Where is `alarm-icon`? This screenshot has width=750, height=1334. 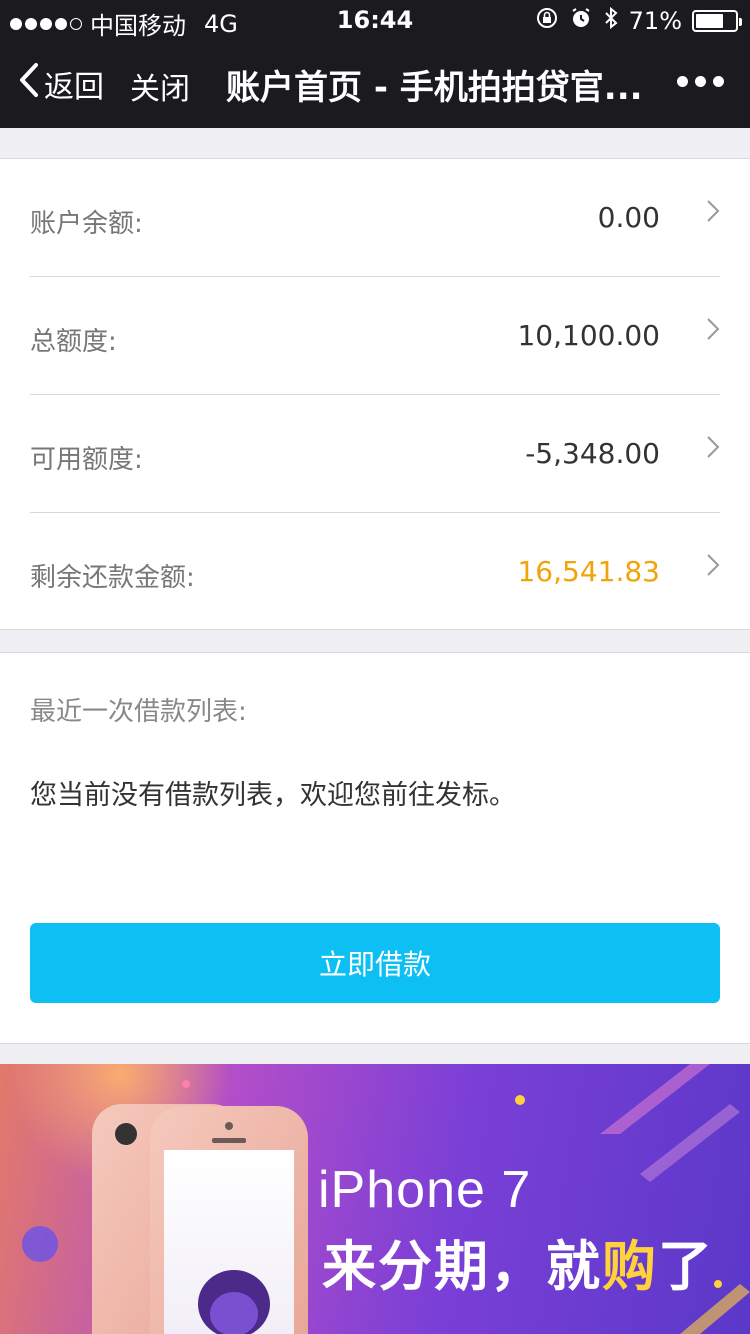 alarm-icon is located at coordinates (581, 21).